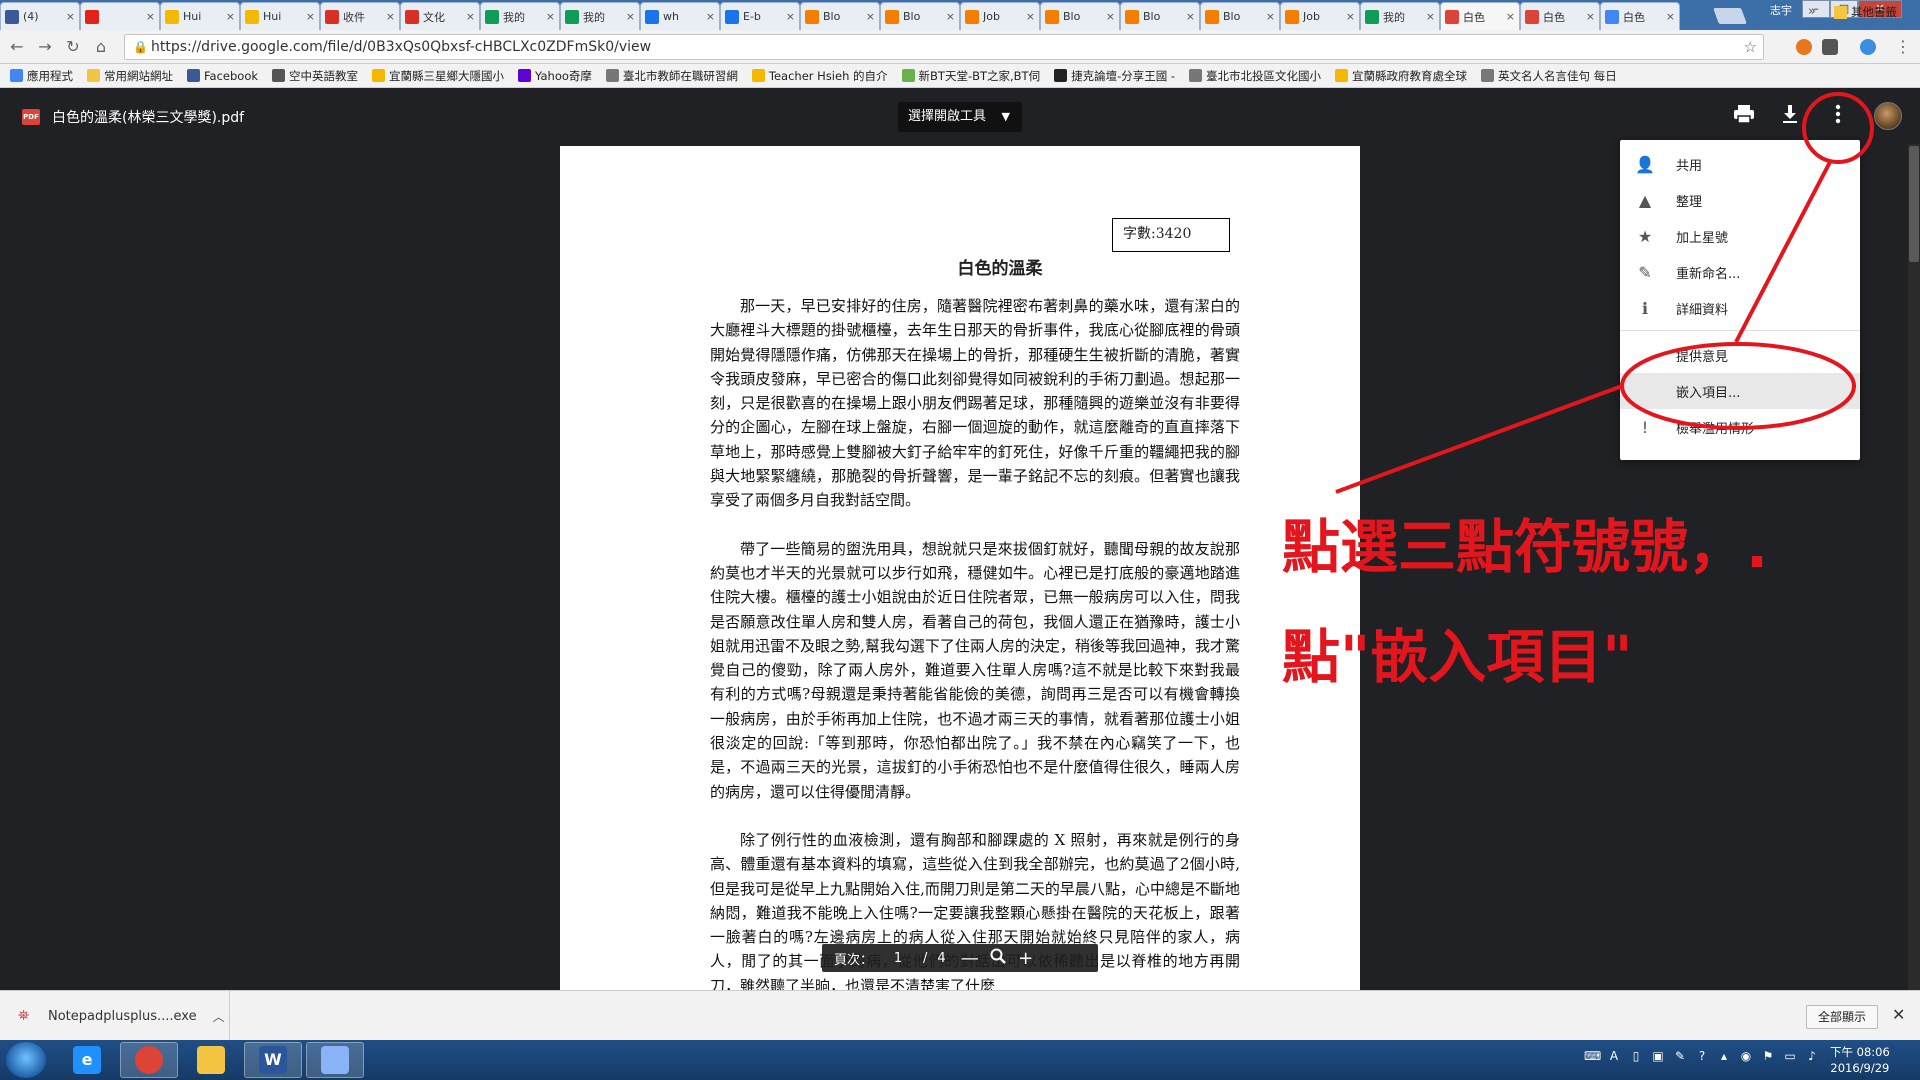  What do you see at coordinates (73, 47) in the screenshot?
I see `reload-icon: ↻` at bounding box center [73, 47].